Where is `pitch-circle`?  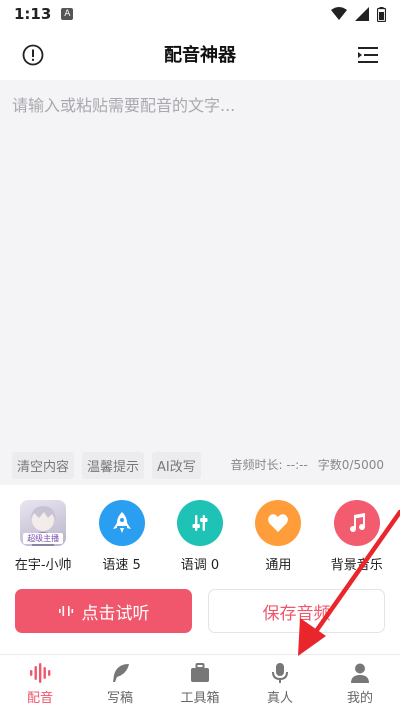
pitch-circle is located at coordinates (199, 523).